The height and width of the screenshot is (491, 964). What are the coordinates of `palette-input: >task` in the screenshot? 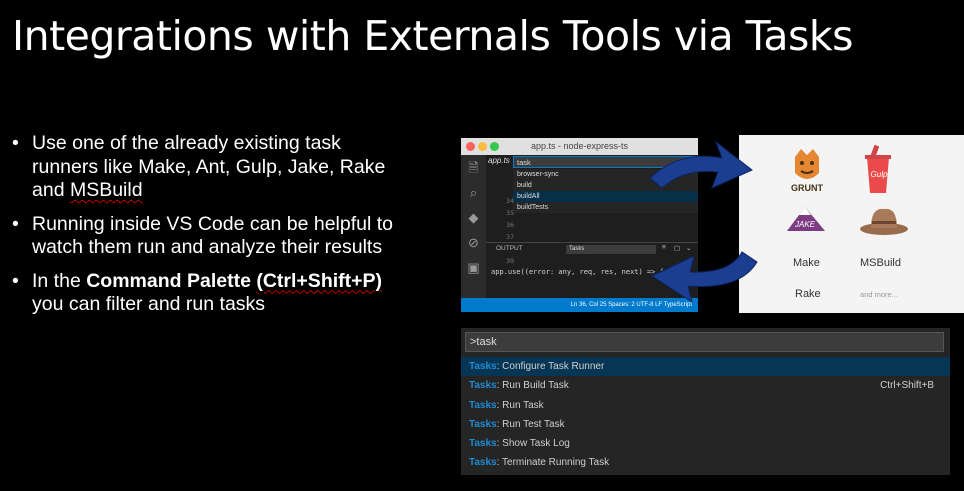 It's located at (704, 342).